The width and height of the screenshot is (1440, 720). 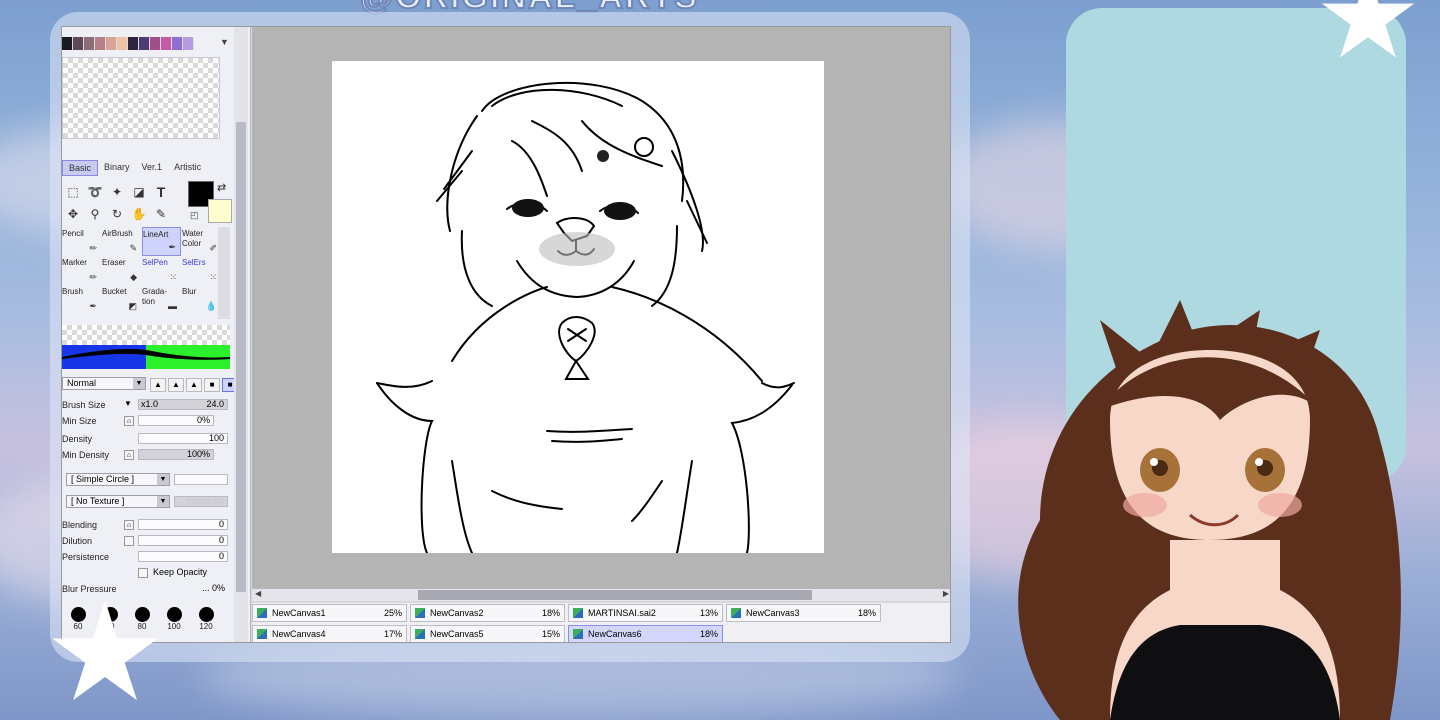 I want to click on hand-icon: ✋, so click(x=139, y=214).